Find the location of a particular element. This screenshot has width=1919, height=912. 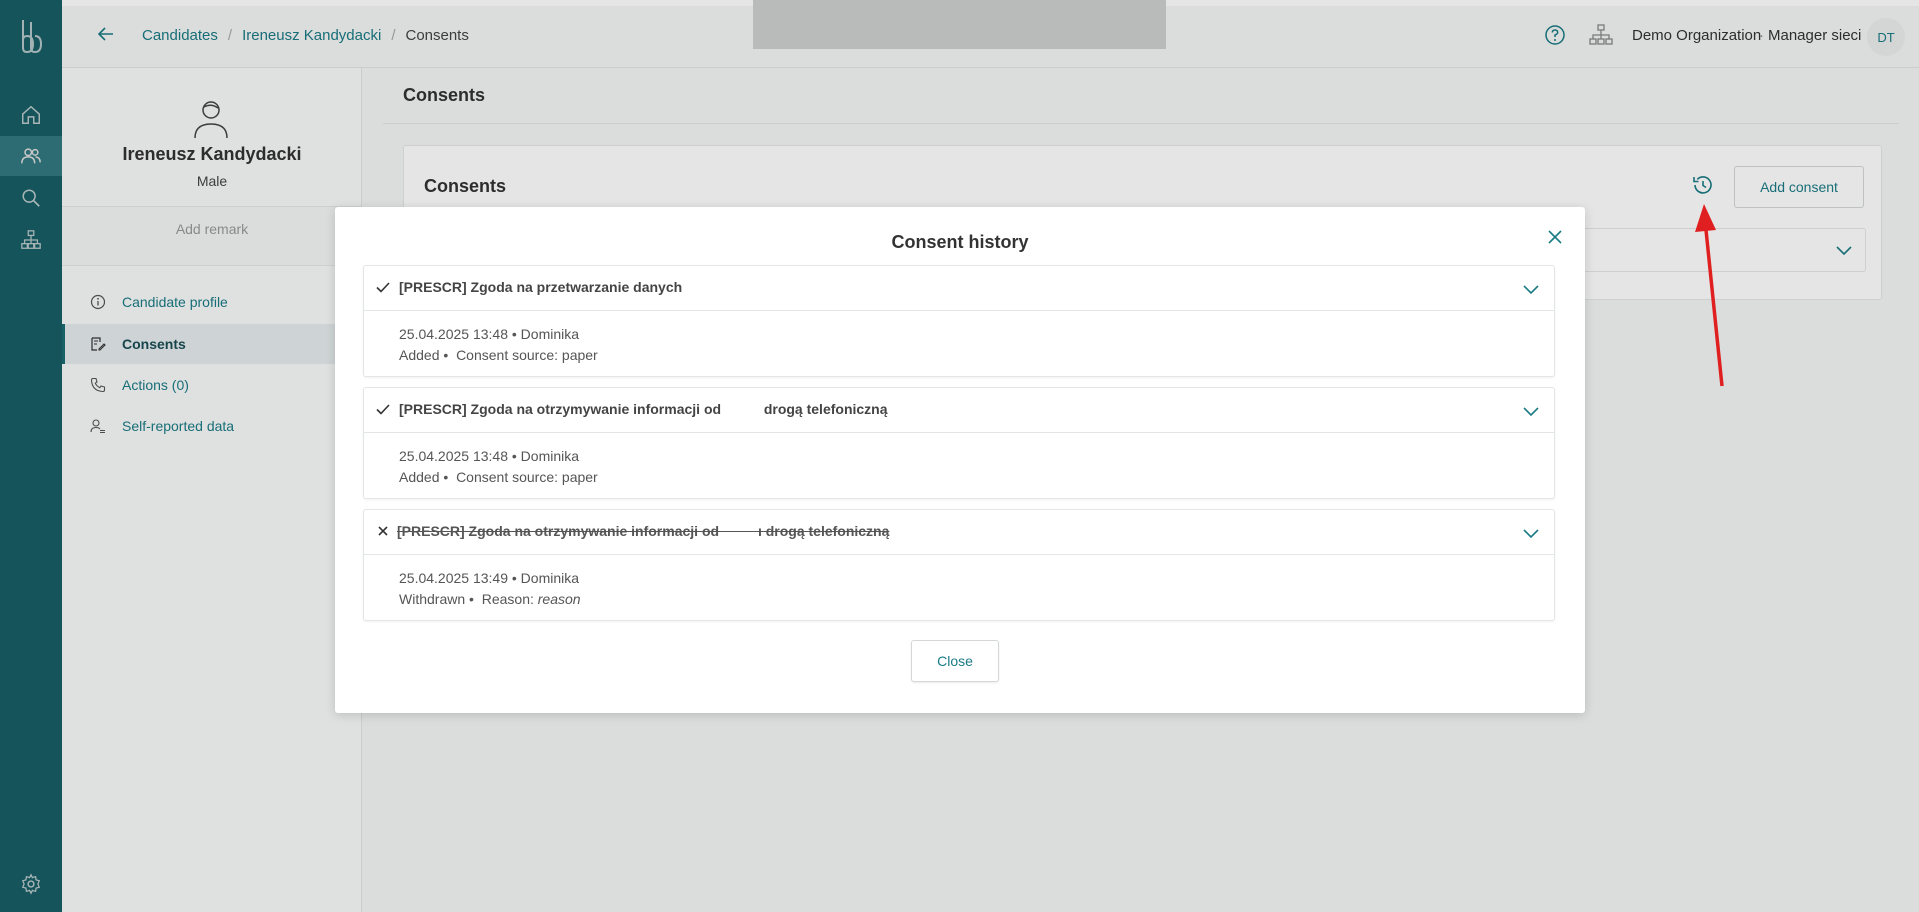

entry-meta: 25.04.2025 13:49 • Dominika is located at coordinates (489, 578).